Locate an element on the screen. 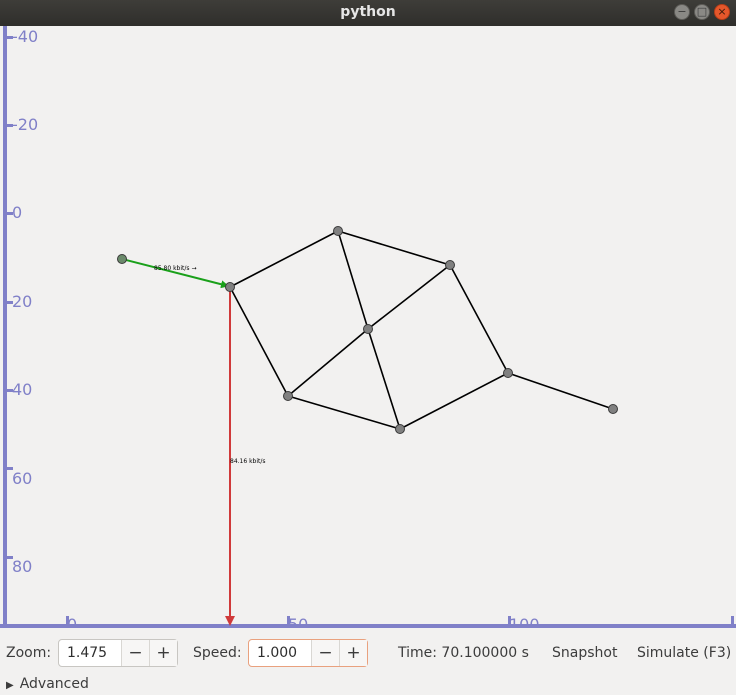 The width and height of the screenshot is (736, 695). flow-arrow-green is located at coordinates (175, 273).